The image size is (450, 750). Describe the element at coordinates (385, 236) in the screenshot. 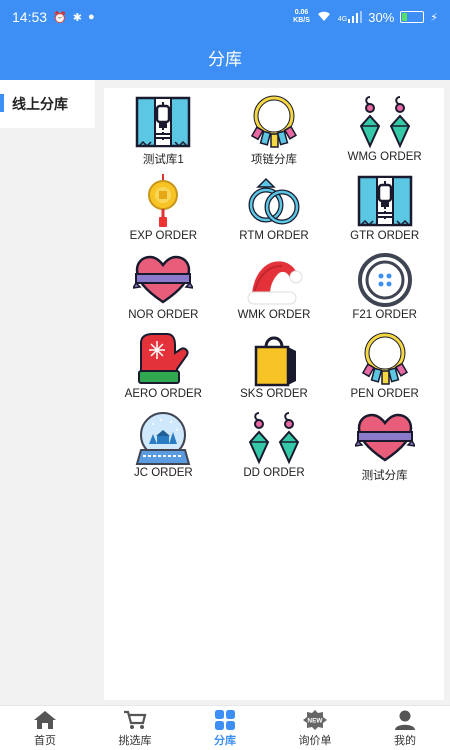

I see `warehouse-item-label: GTR ORDER` at that location.